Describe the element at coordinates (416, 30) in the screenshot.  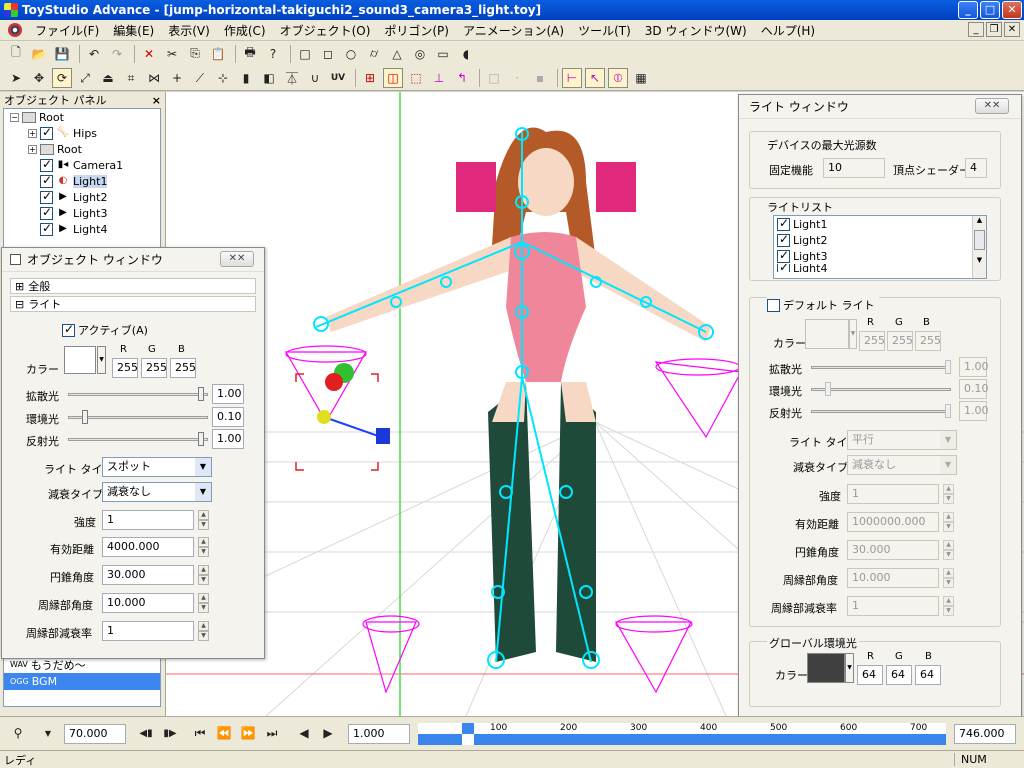
I see `menu-polygon: ポリゴン(P)` at that location.